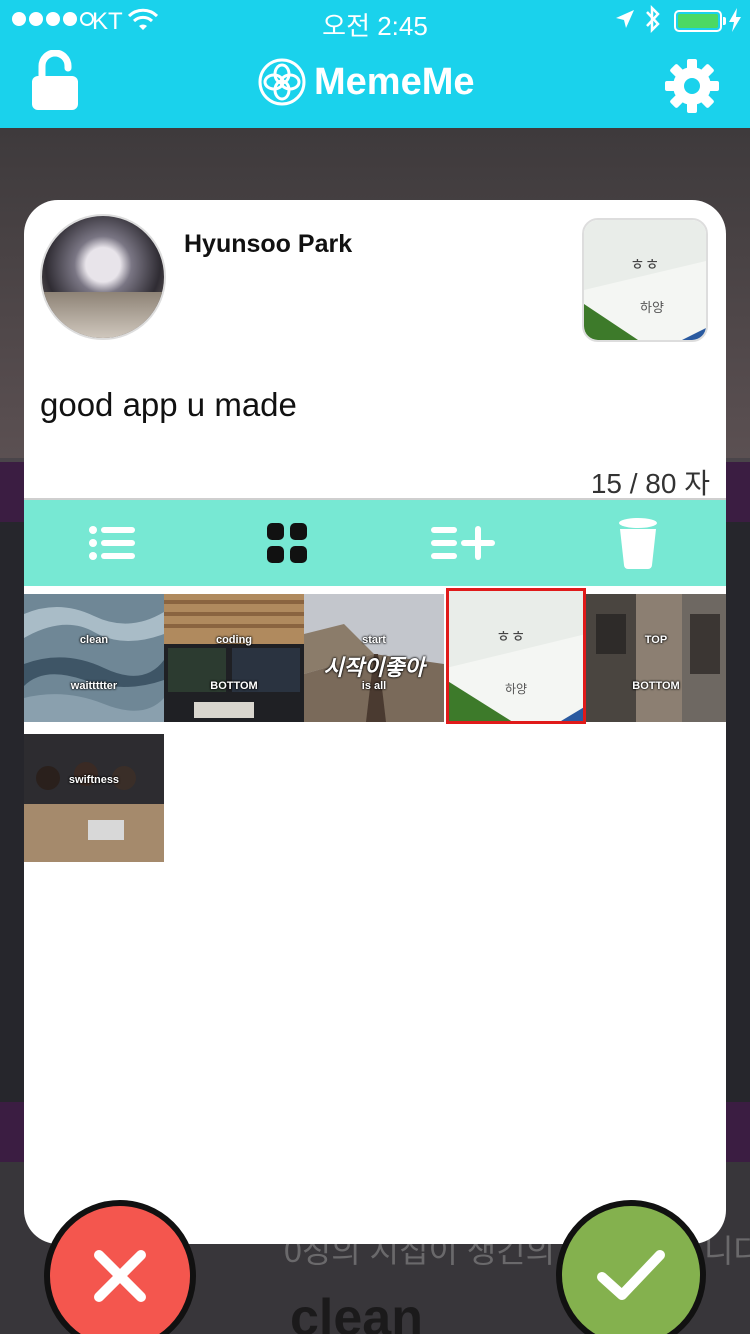 The height and width of the screenshot is (1334, 750). I want to click on app-header: KT 오전 2:45 MemeMe, so click(375, 64).